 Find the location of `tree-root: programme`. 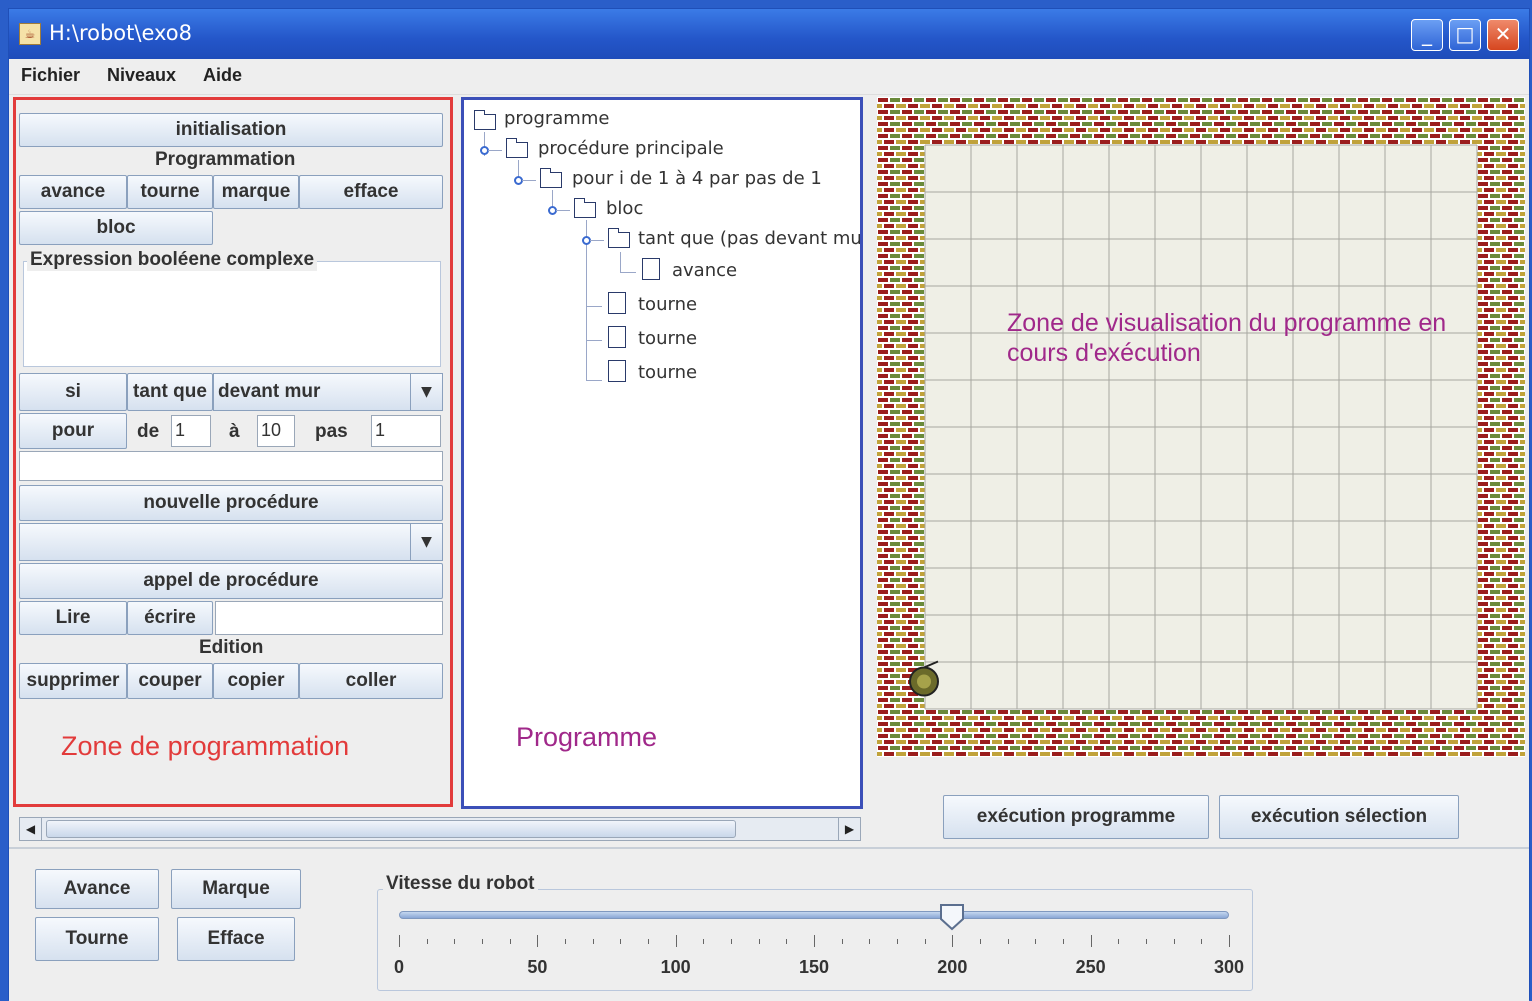

tree-root: programme is located at coordinates (556, 118).